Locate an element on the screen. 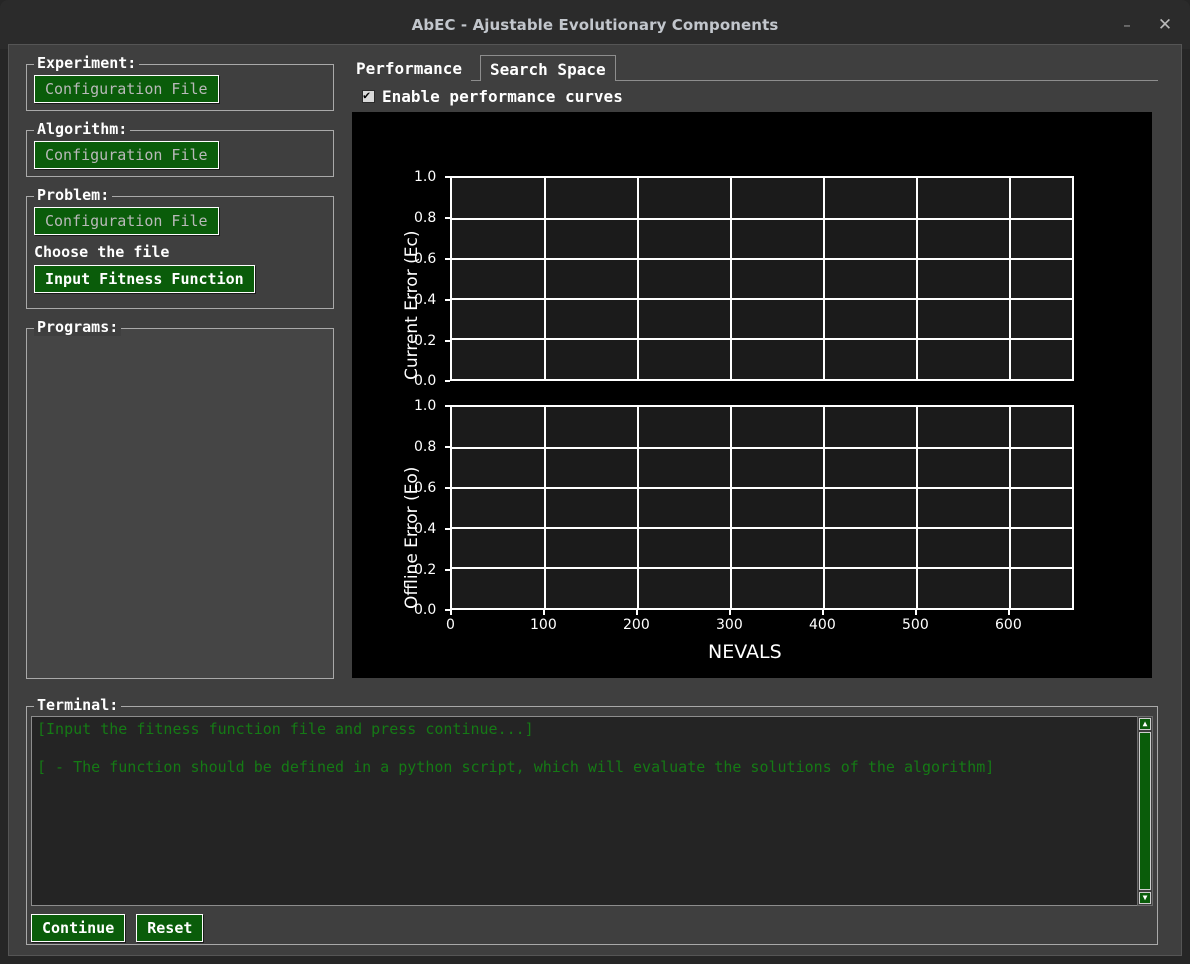 This screenshot has width=1190, height=964. xtick-label: 600 is located at coordinates (1008, 625).